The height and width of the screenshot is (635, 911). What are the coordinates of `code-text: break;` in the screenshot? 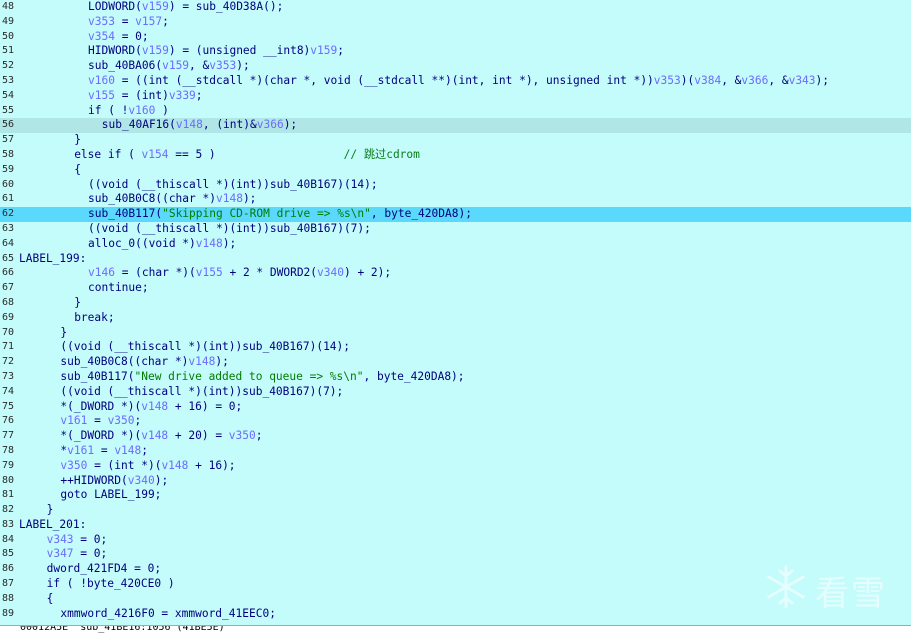 It's located at (94, 318).